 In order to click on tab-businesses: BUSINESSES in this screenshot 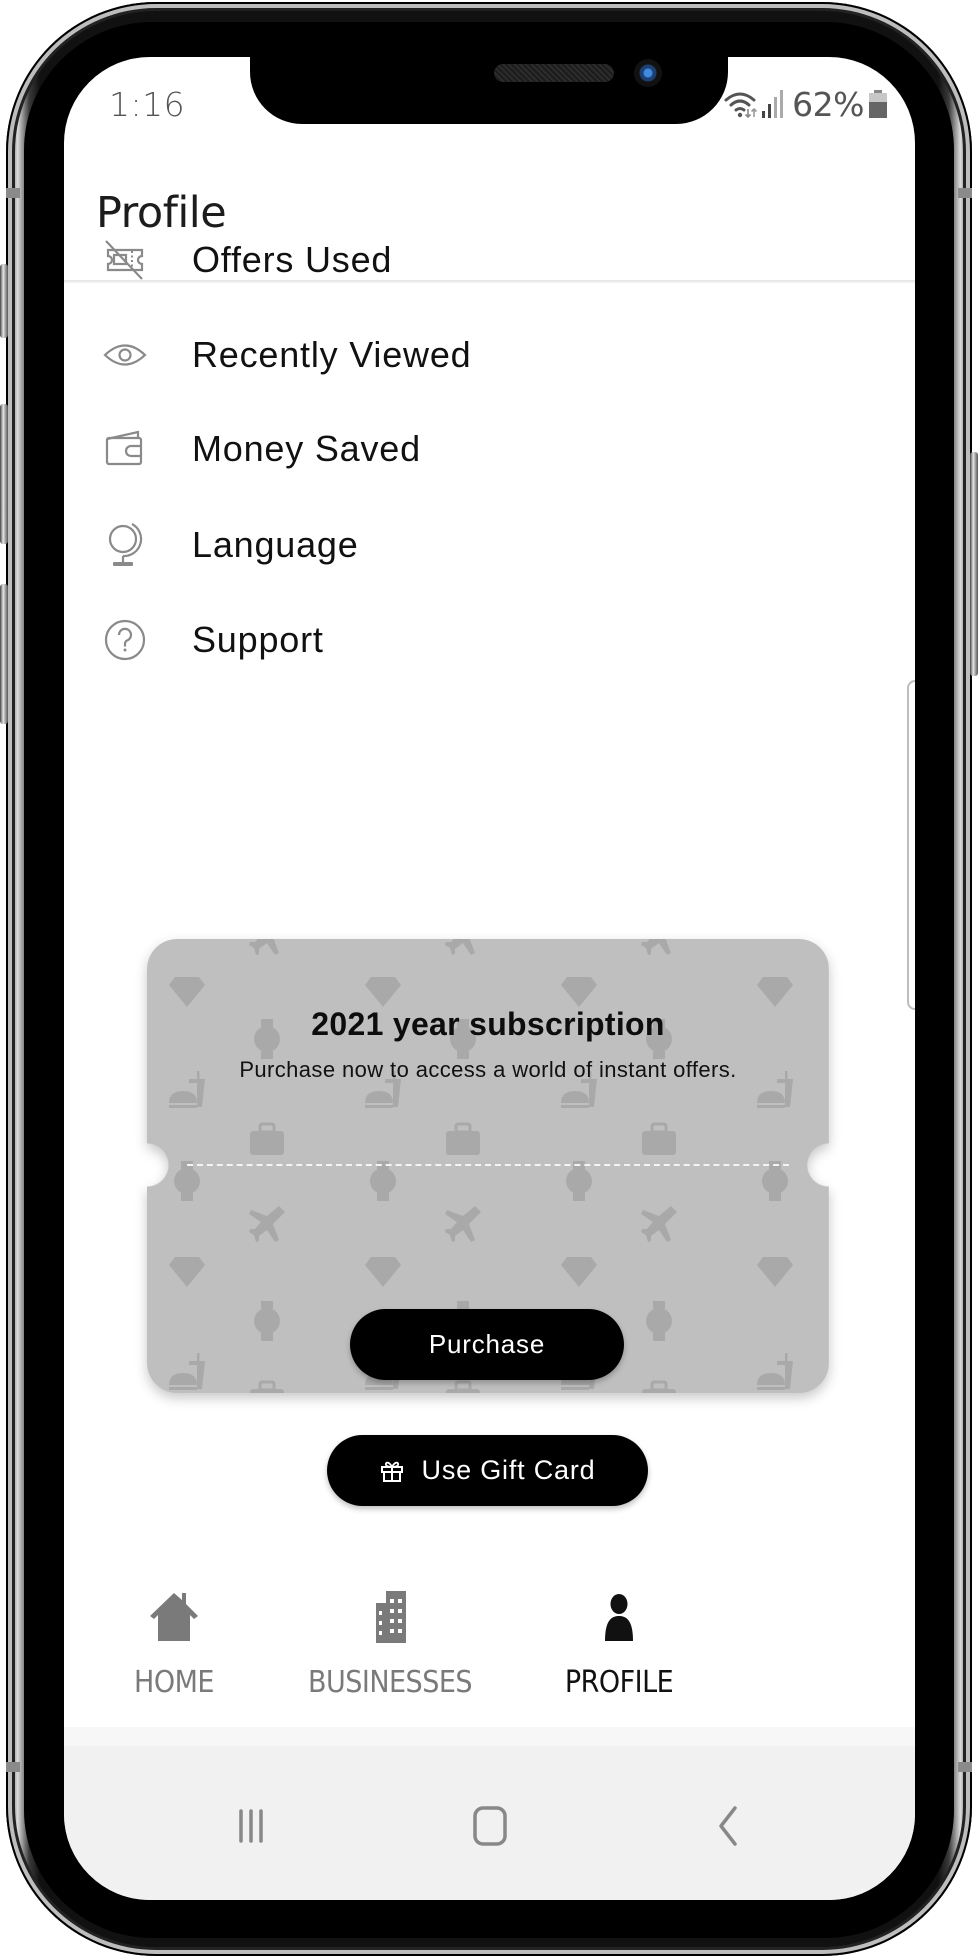, I will do `click(390, 1642)`.